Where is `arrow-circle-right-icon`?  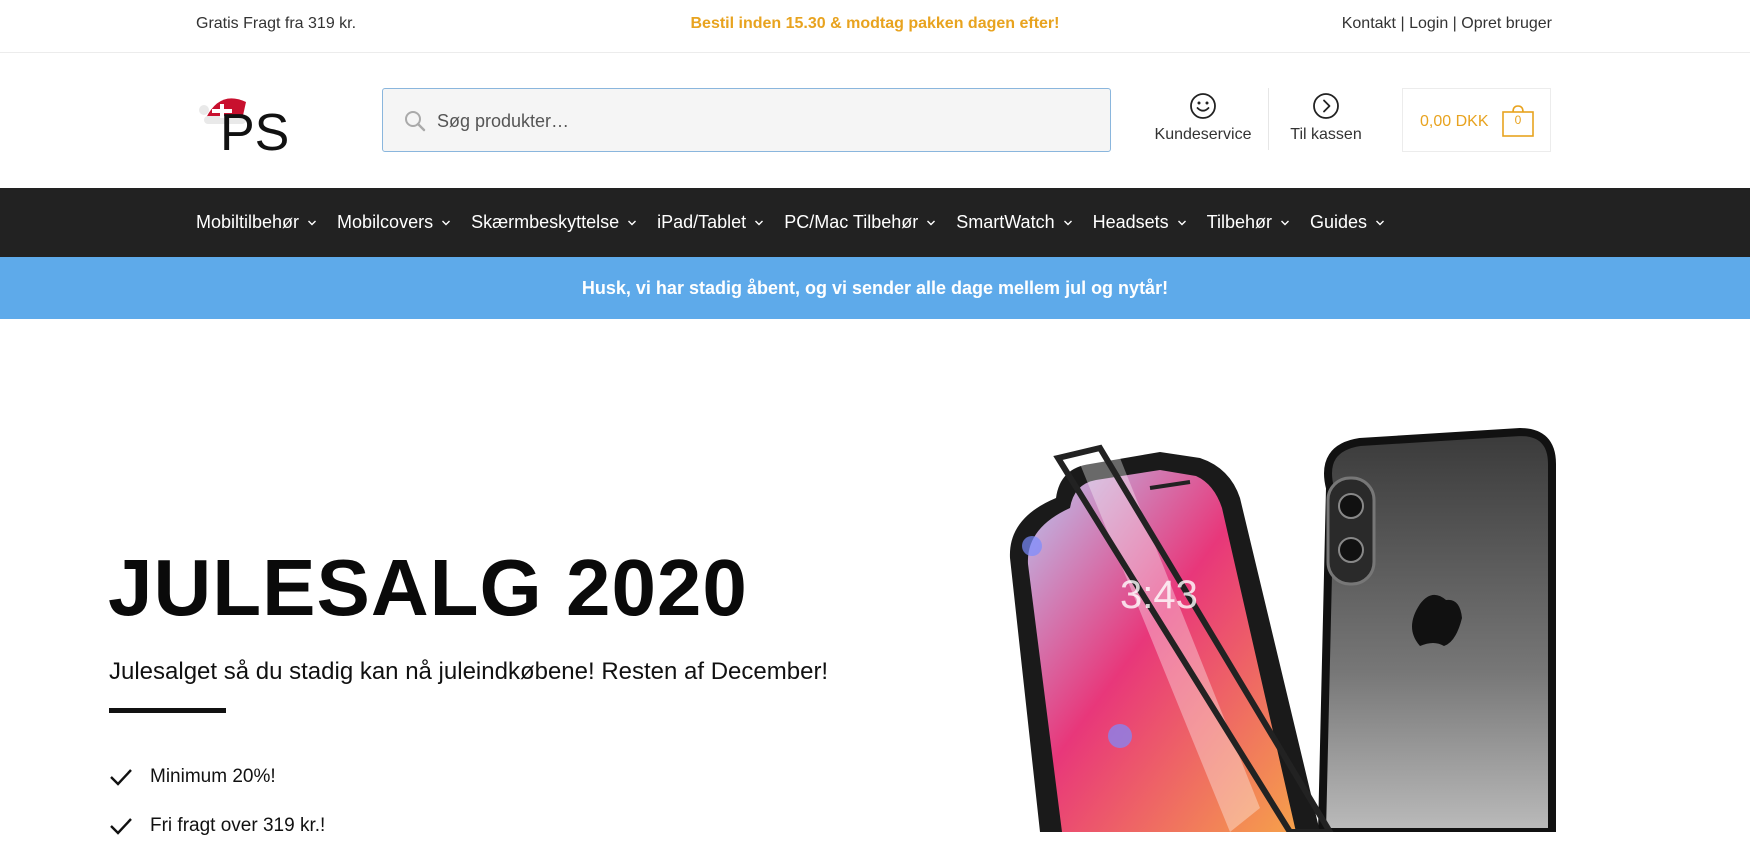 arrow-circle-right-icon is located at coordinates (1326, 106).